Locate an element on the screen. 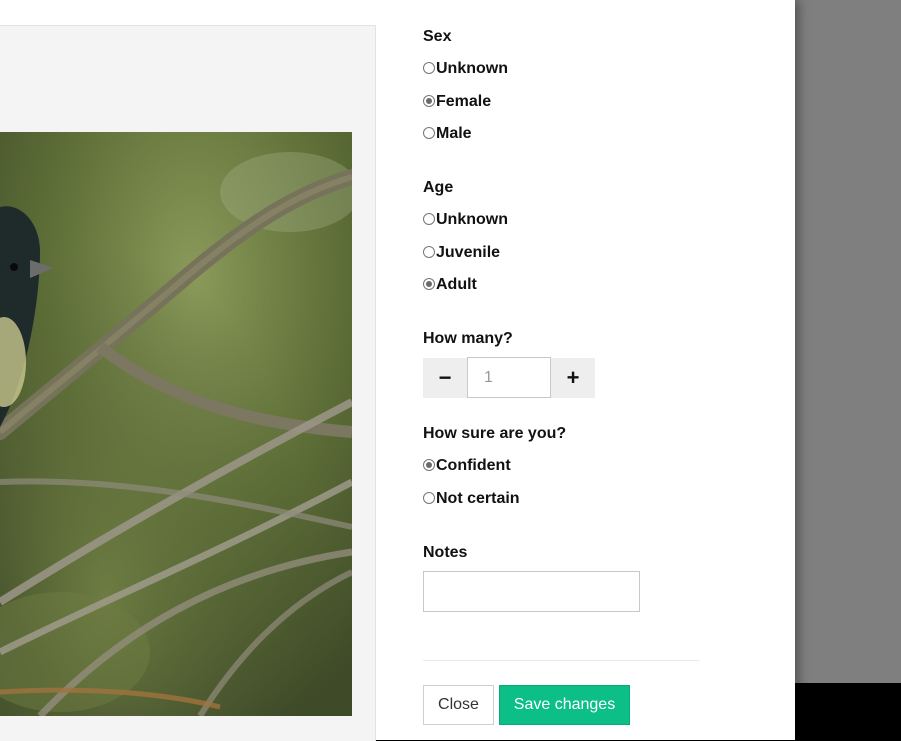  decrement-button: − is located at coordinates (445, 378).